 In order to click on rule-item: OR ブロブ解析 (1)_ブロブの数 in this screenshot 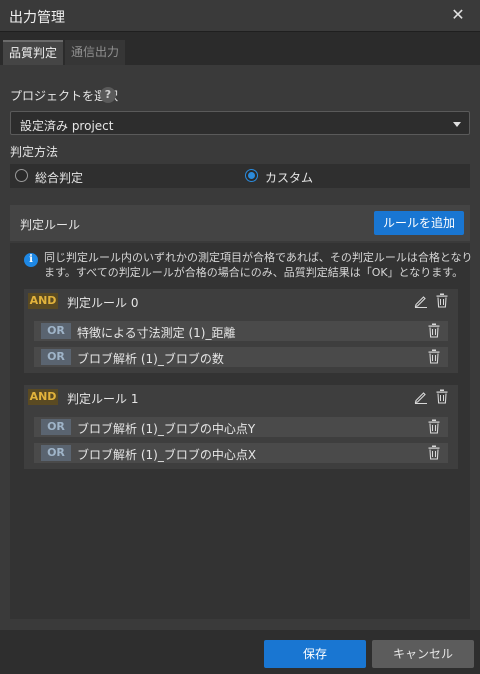, I will do `click(241, 357)`.